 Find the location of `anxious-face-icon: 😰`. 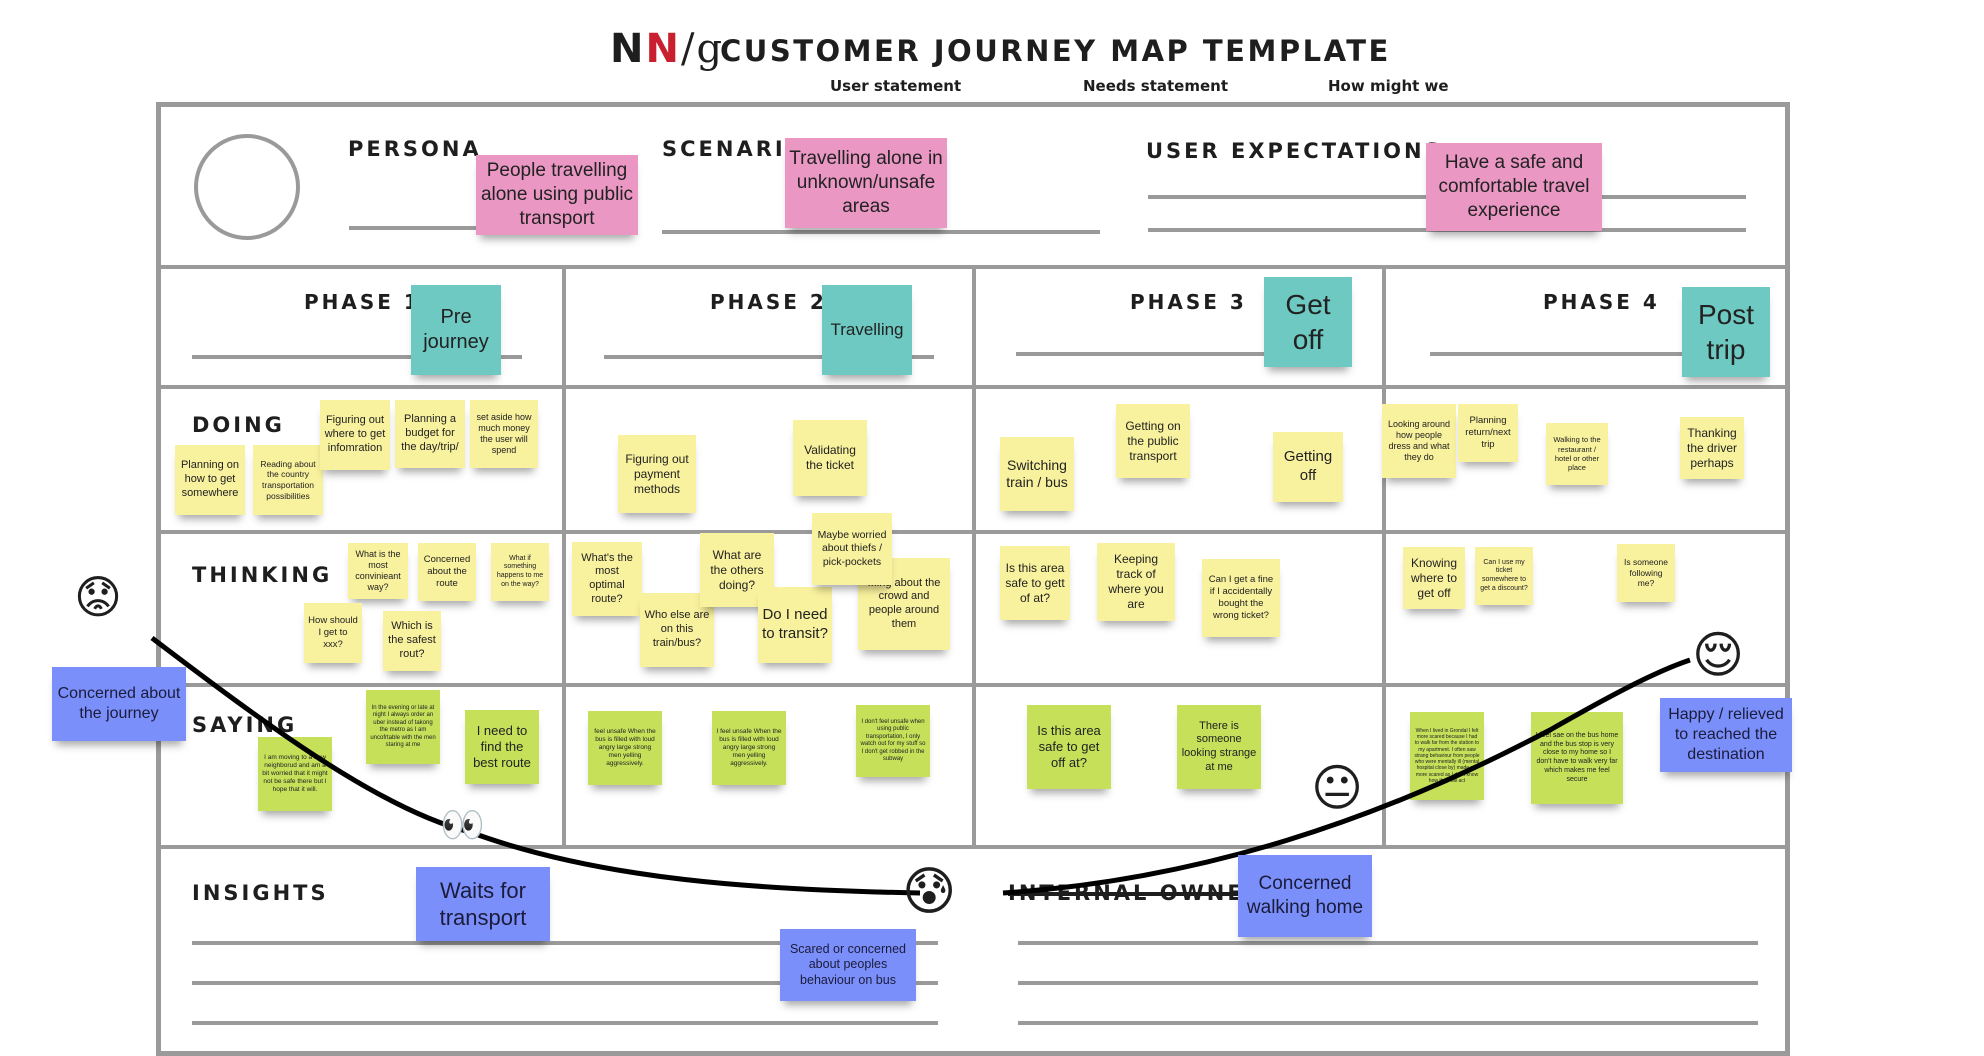

anxious-face-icon: 😰 is located at coordinates (929, 892).